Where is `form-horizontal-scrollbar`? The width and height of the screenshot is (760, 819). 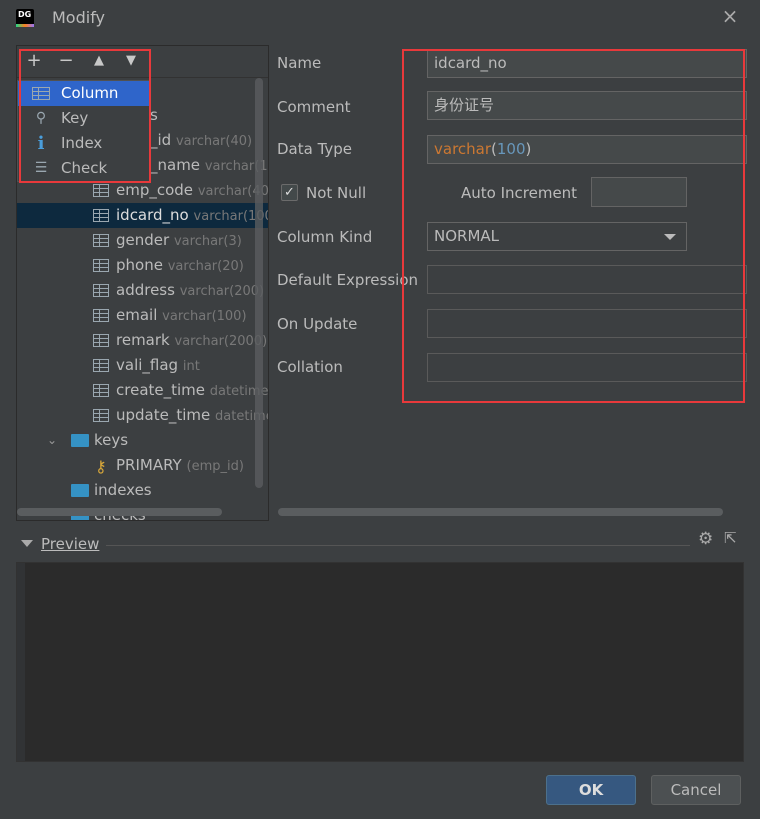
form-horizontal-scrollbar is located at coordinates (500, 512).